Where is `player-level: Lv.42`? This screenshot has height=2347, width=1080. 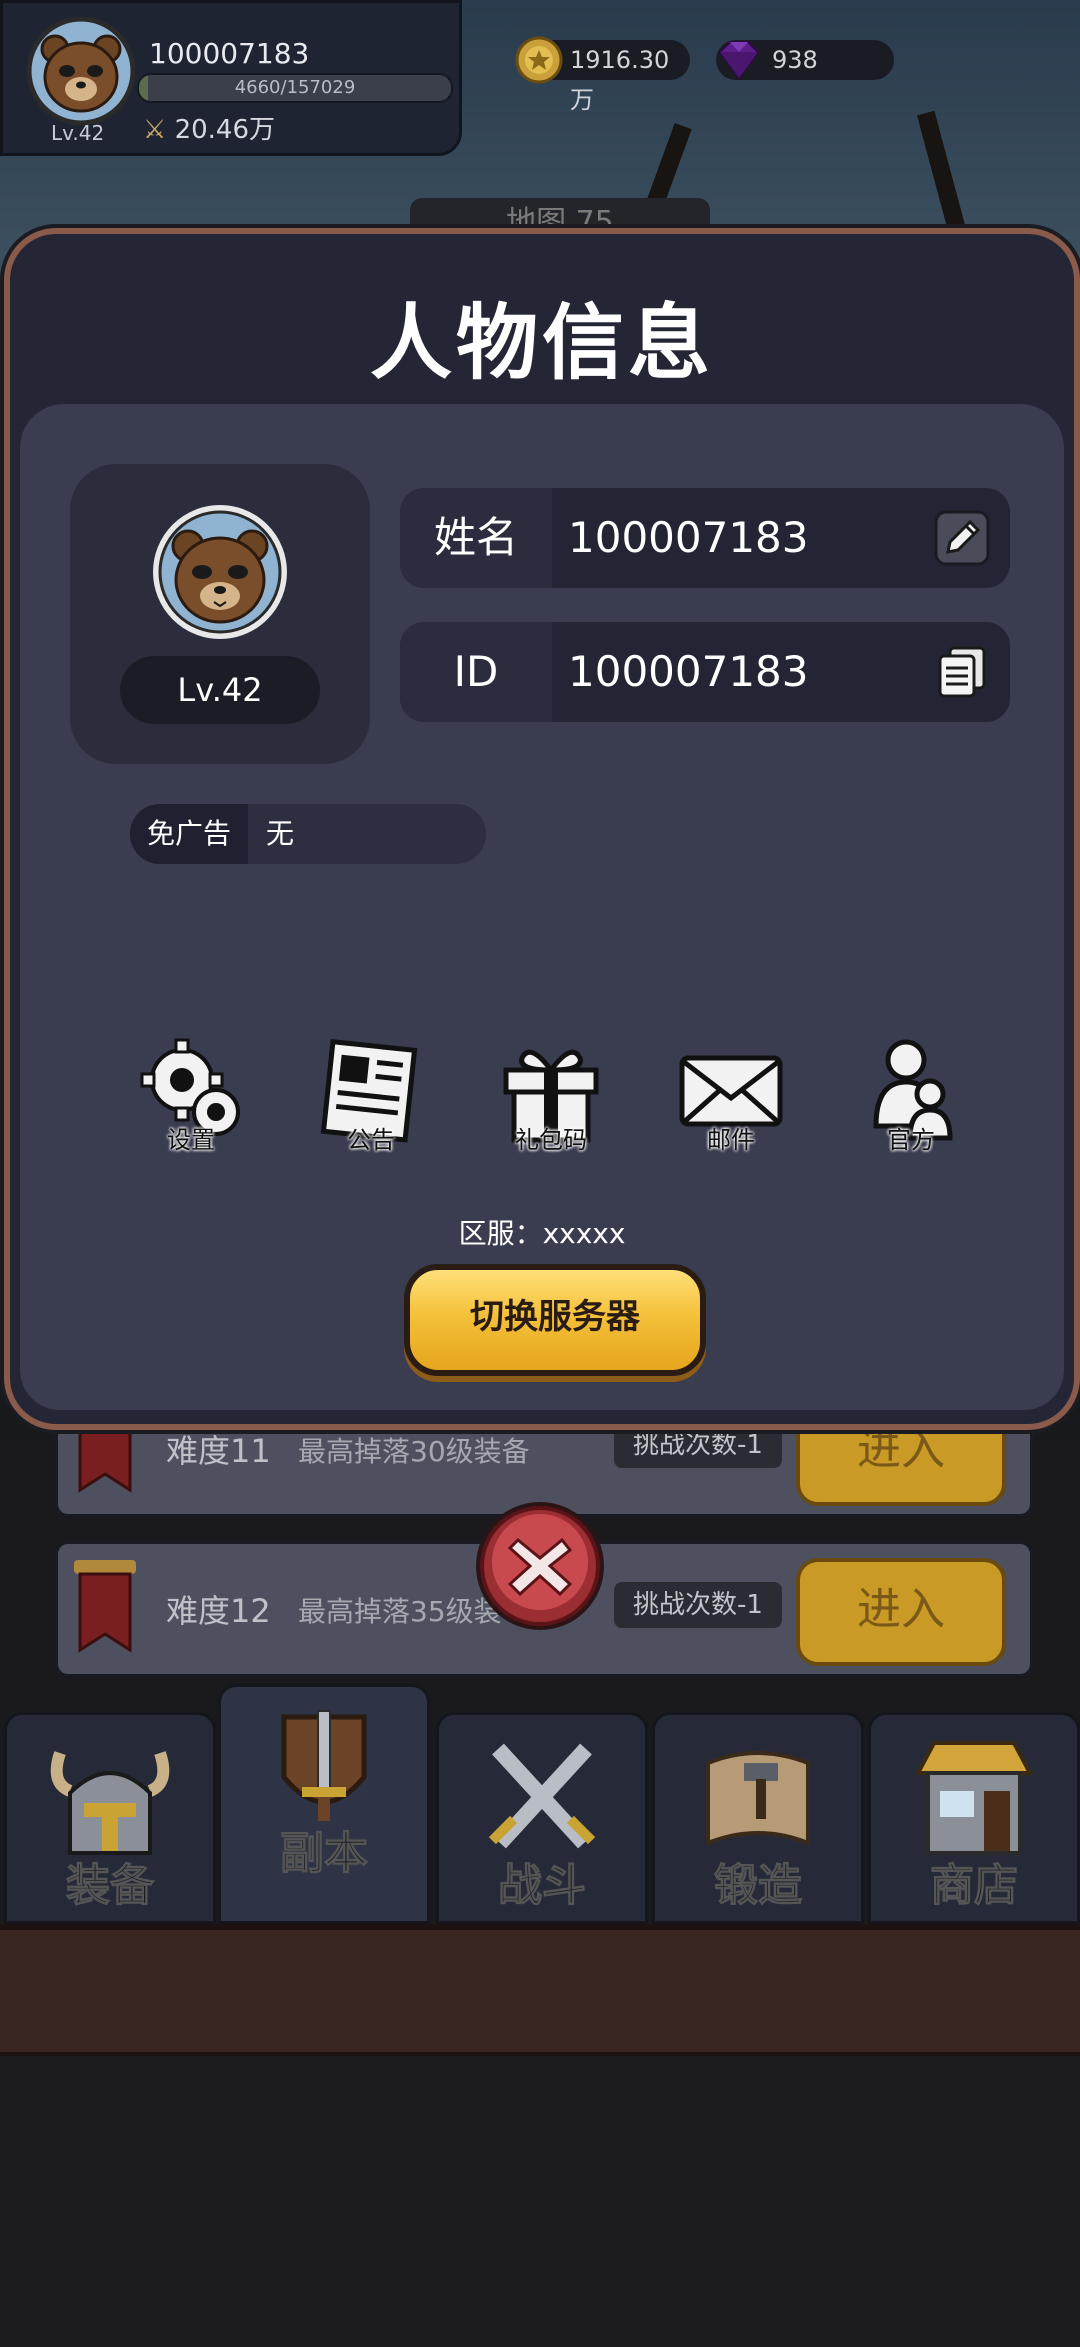 player-level: Lv.42 is located at coordinates (78, 133).